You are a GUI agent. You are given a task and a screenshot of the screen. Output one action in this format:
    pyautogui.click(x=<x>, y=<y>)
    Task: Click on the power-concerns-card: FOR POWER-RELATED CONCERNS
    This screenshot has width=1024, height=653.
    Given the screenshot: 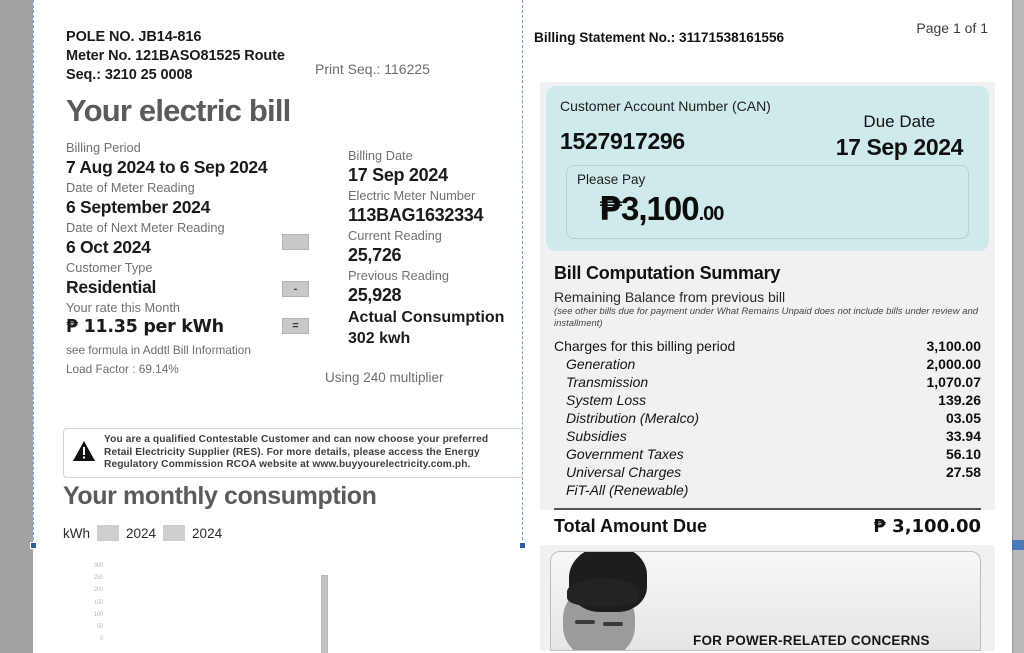 What is the action you would take?
    pyautogui.click(x=765, y=601)
    